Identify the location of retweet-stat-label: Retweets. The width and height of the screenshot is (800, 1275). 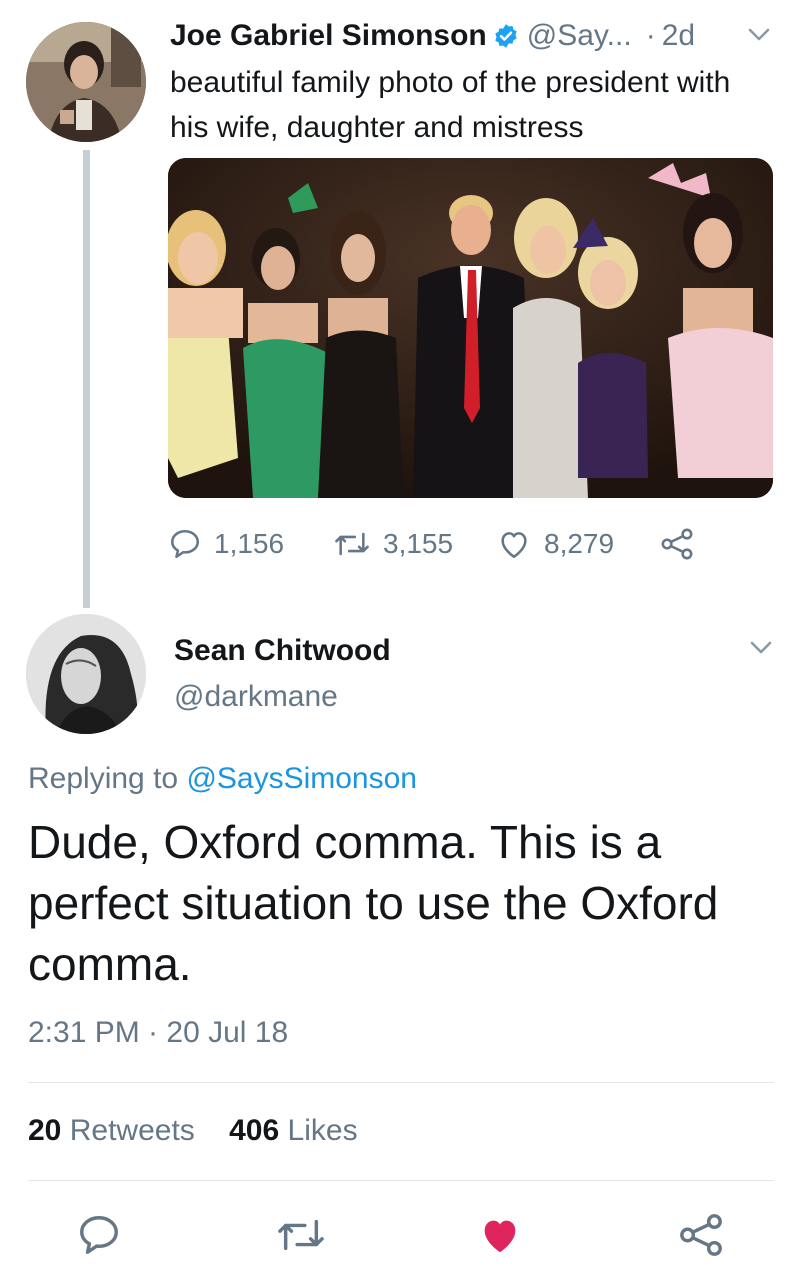
(132, 1130).